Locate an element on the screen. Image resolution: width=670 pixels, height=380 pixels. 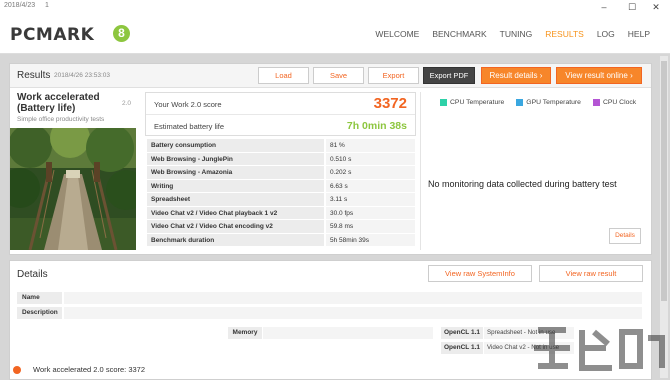
results-title: Results is located at coordinates (34, 75).